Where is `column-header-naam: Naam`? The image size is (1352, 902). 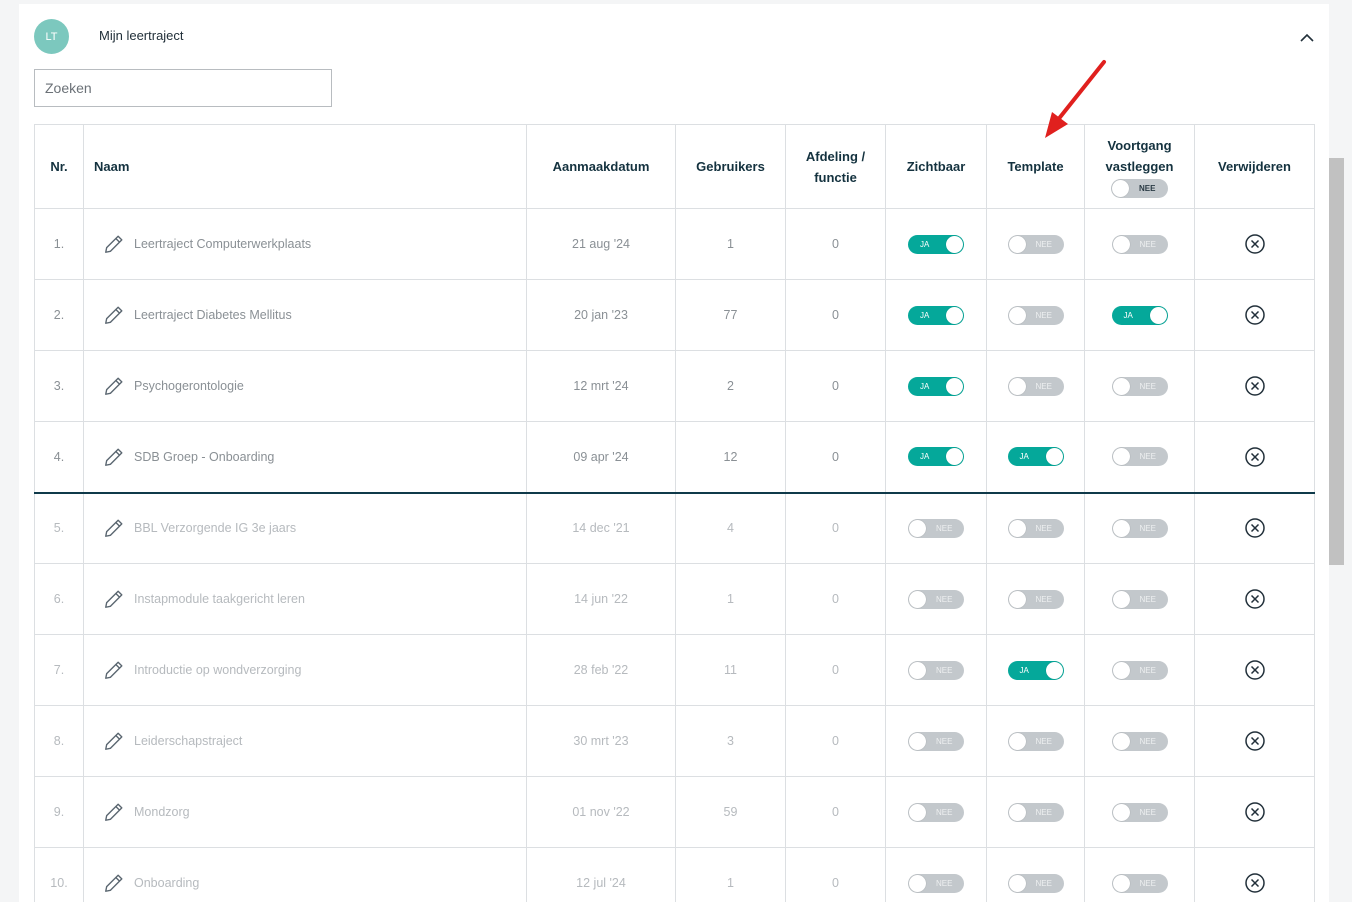
column-header-naam: Naam is located at coordinates (305, 166).